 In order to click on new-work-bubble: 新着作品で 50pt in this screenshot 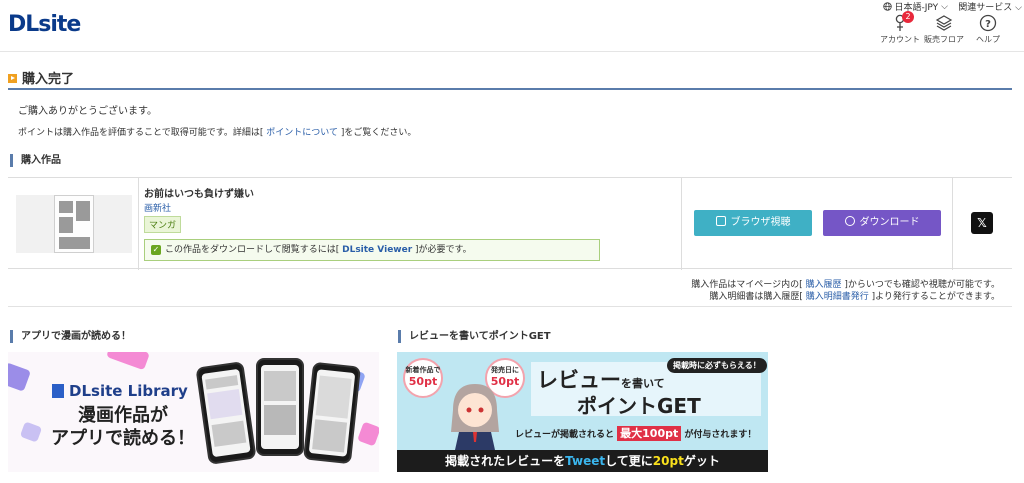, I will do `click(423, 378)`.